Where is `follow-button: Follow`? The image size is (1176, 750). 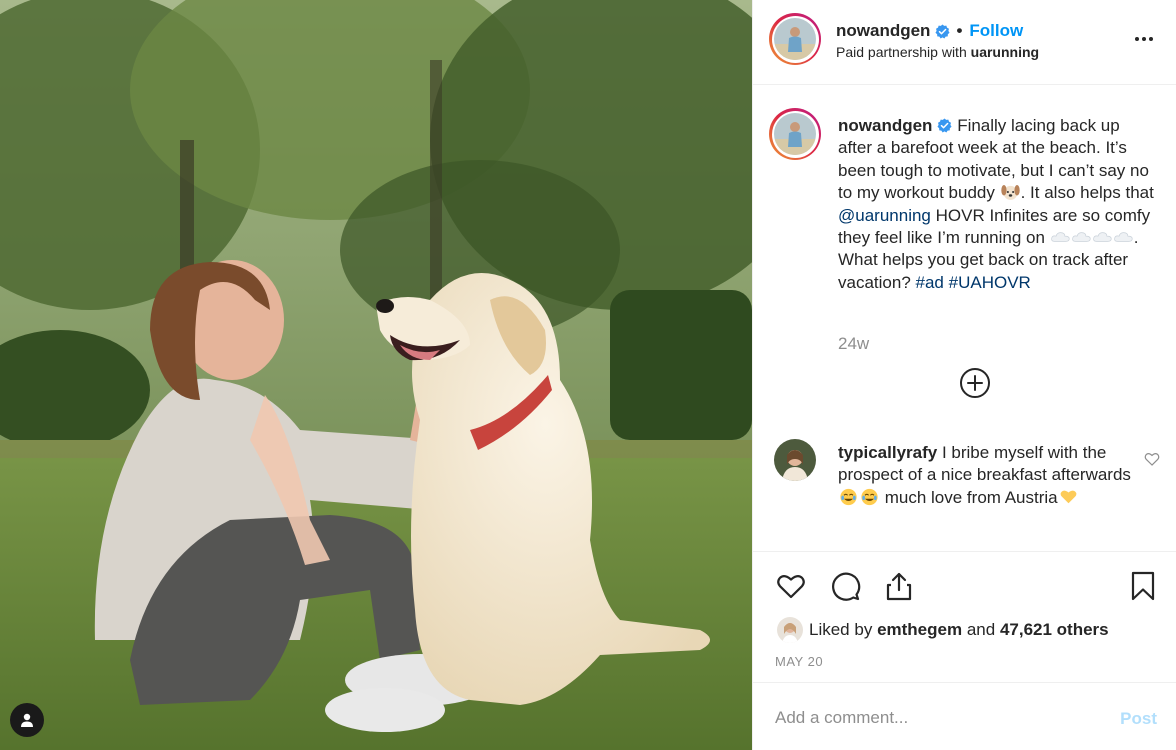 follow-button: Follow is located at coordinates (996, 31).